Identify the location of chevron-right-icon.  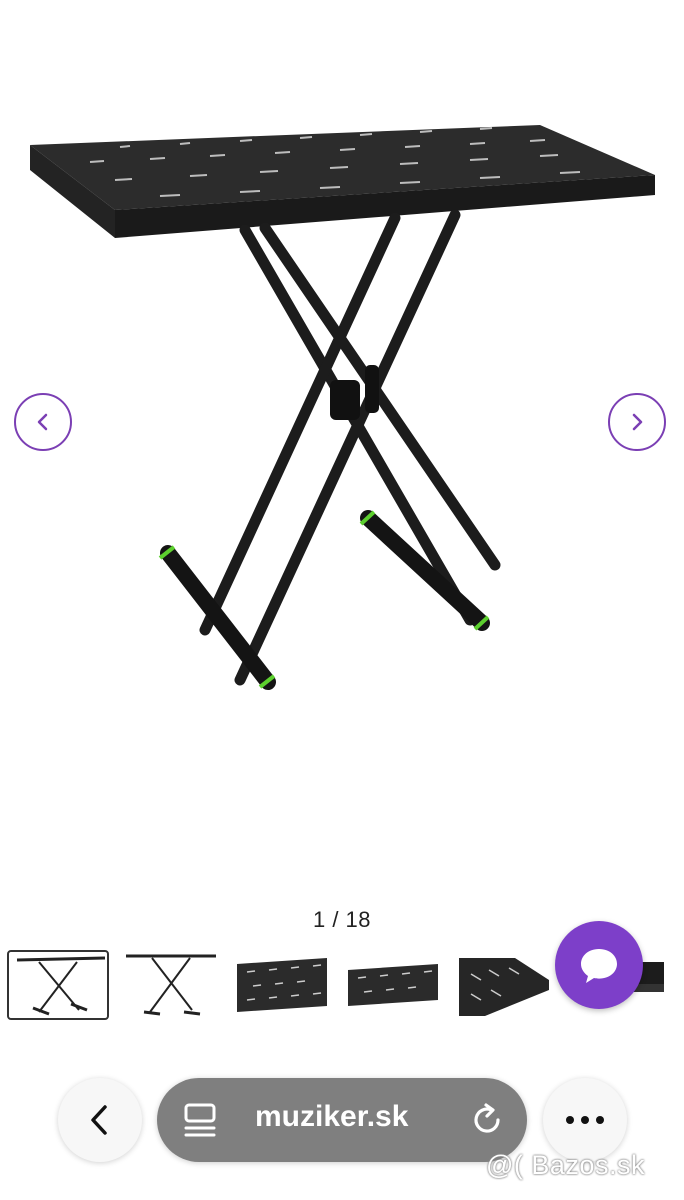
(637, 422).